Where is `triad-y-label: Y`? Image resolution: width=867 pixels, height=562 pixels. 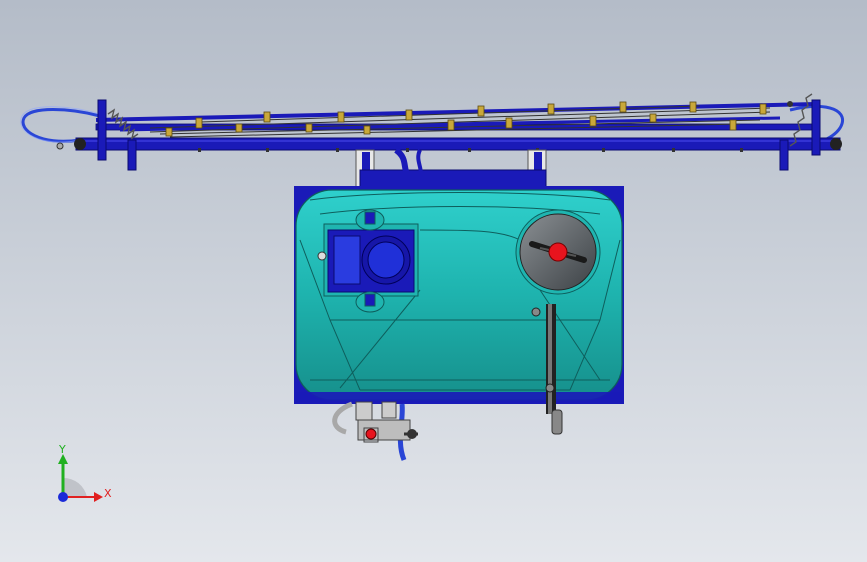
triad-y-label: Y is located at coordinates (62, 449).